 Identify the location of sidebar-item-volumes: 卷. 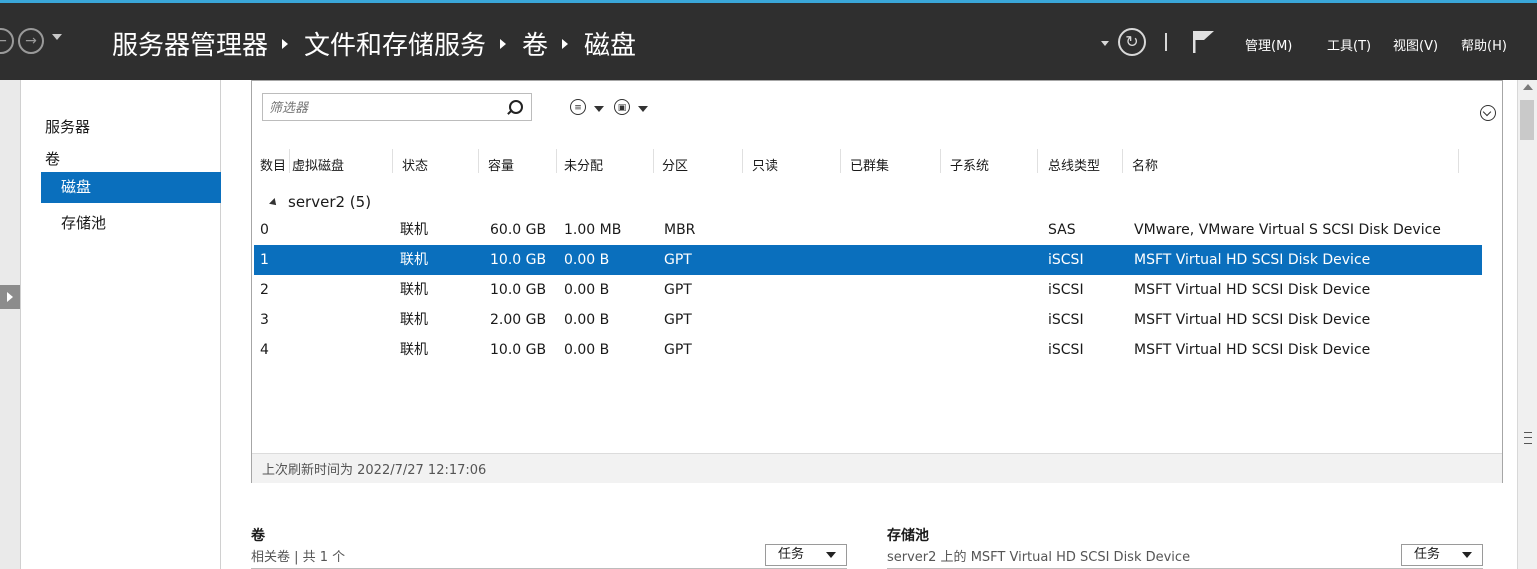
(52, 158).